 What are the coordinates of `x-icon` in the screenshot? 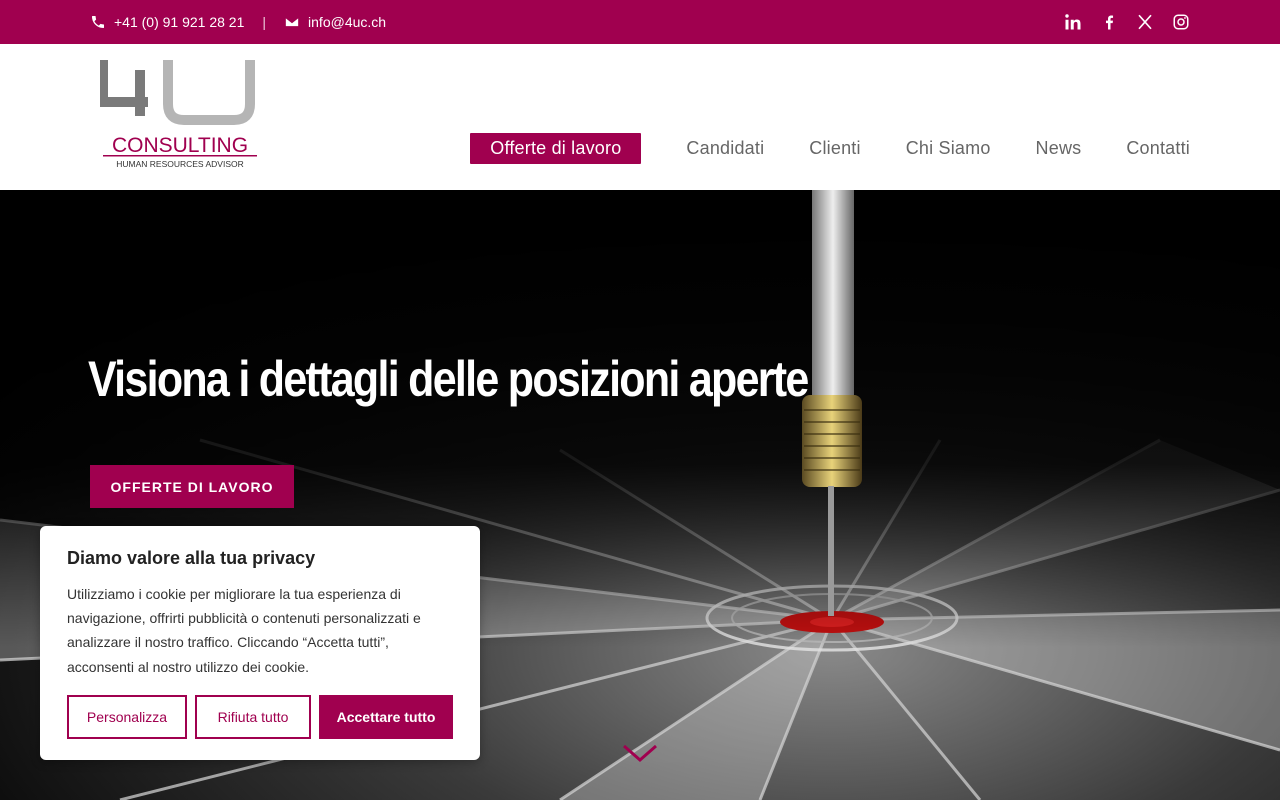 It's located at (1145, 22).